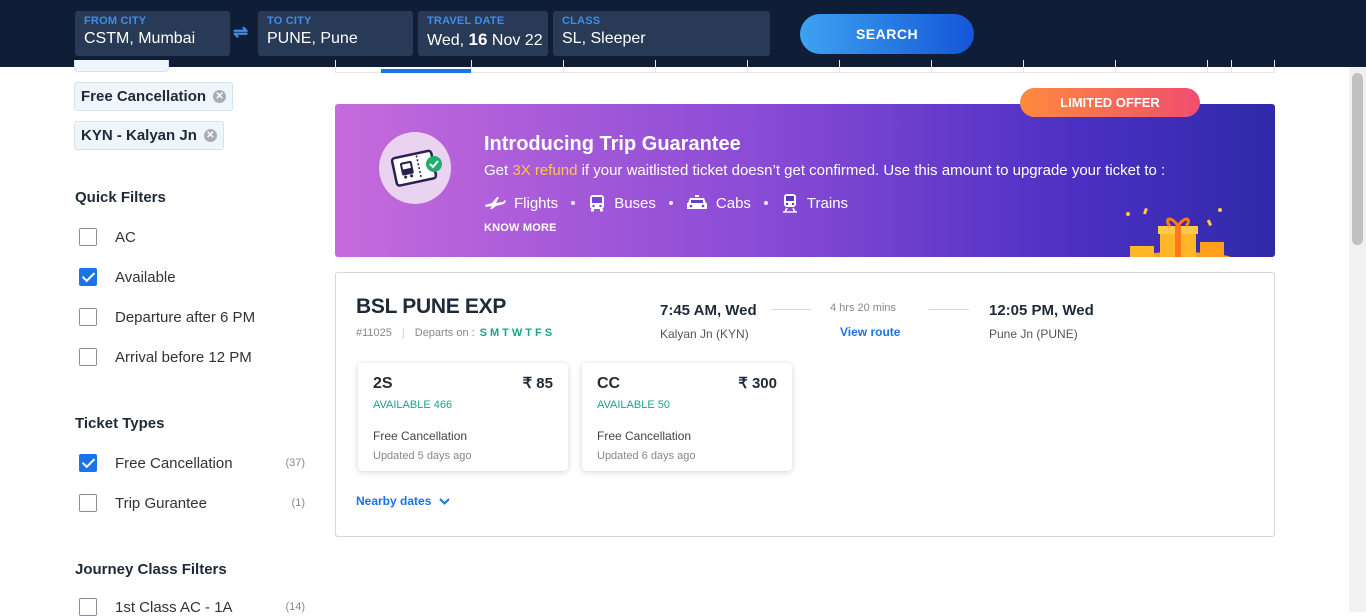 Image resolution: width=1366 pixels, height=616 pixels. I want to click on cab-icon, so click(696, 202).